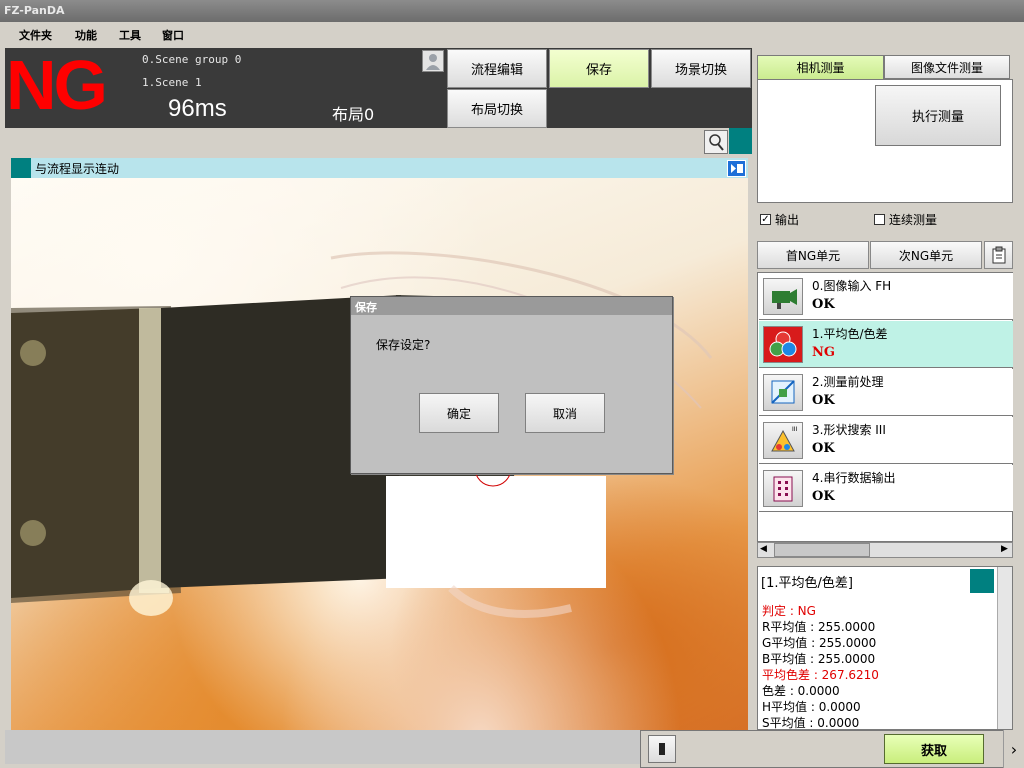 The width and height of the screenshot is (1024, 768). I want to click on detail-line: R平均值 : 255.0000, so click(819, 627).